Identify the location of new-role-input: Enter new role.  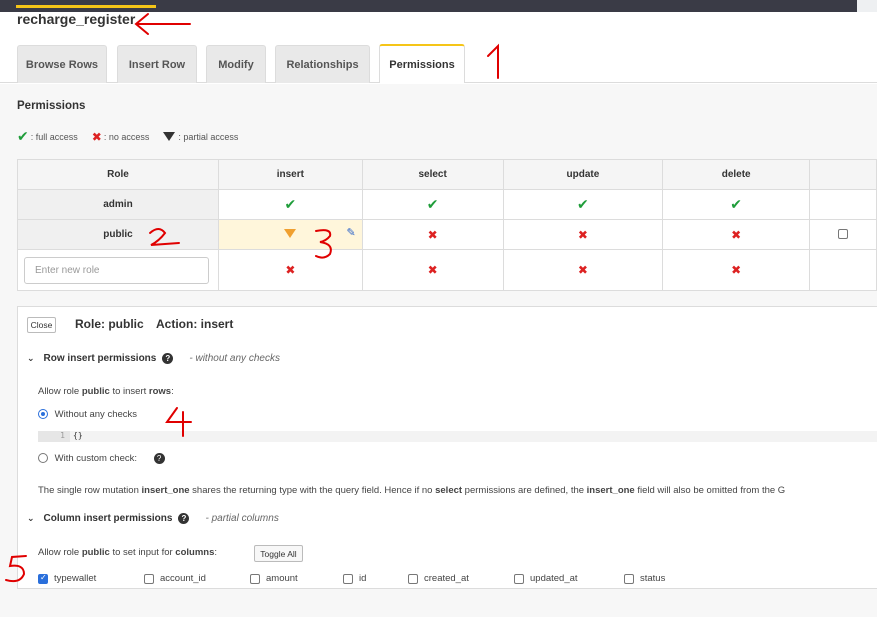
(116, 270).